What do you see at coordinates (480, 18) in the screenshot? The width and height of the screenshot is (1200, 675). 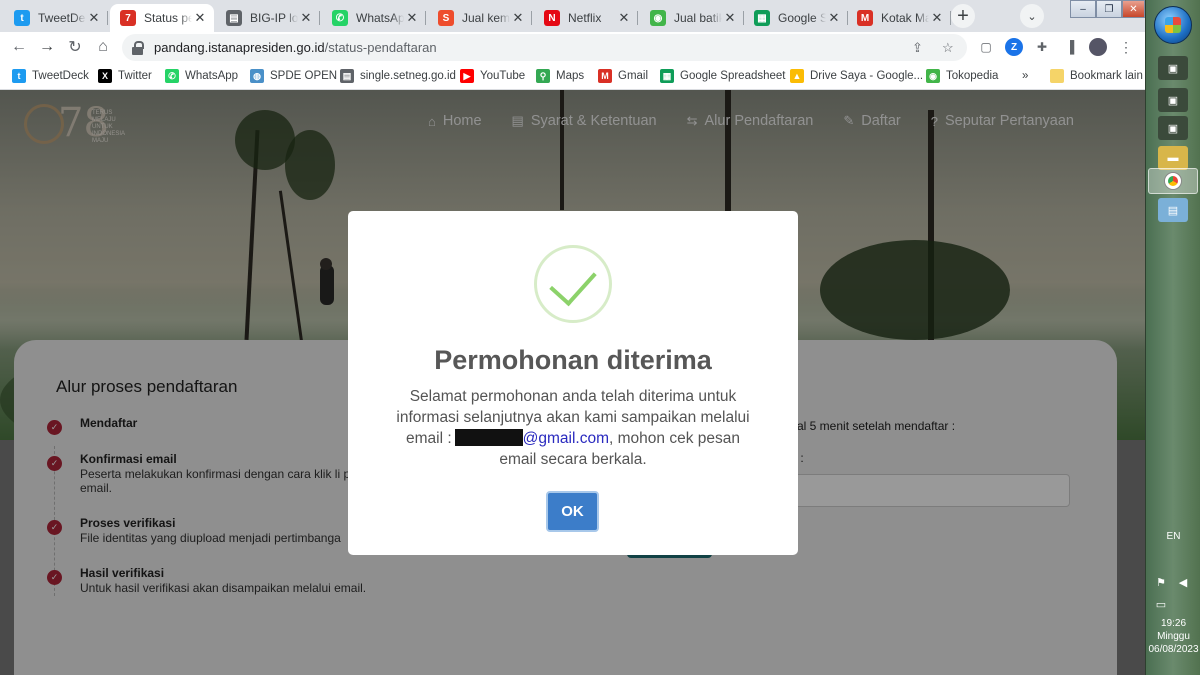 I see `tab: S Jual kemeja✕` at bounding box center [480, 18].